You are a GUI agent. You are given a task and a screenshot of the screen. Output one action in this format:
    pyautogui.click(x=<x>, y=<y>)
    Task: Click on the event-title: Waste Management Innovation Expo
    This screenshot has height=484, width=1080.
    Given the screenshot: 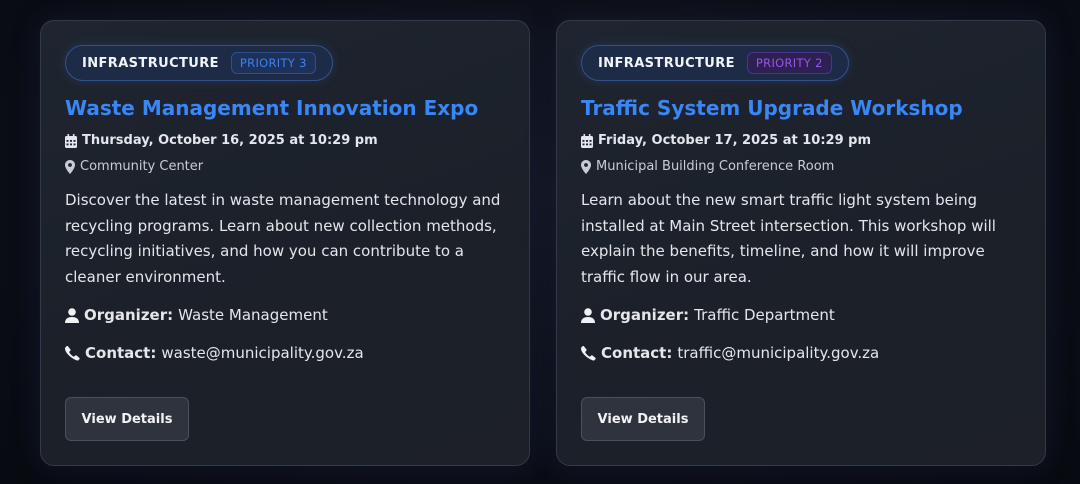 What is the action you would take?
    pyautogui.click(x=285, y=108)
    